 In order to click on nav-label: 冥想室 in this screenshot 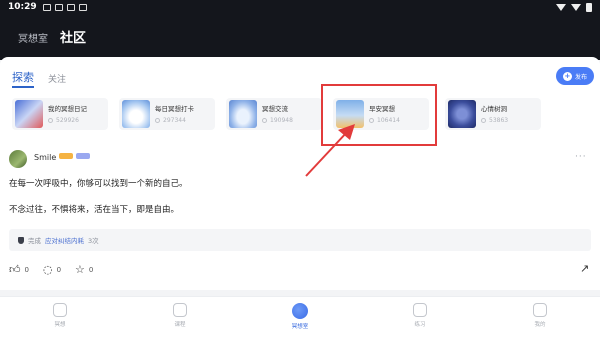, I will do `click(300, 327)`.